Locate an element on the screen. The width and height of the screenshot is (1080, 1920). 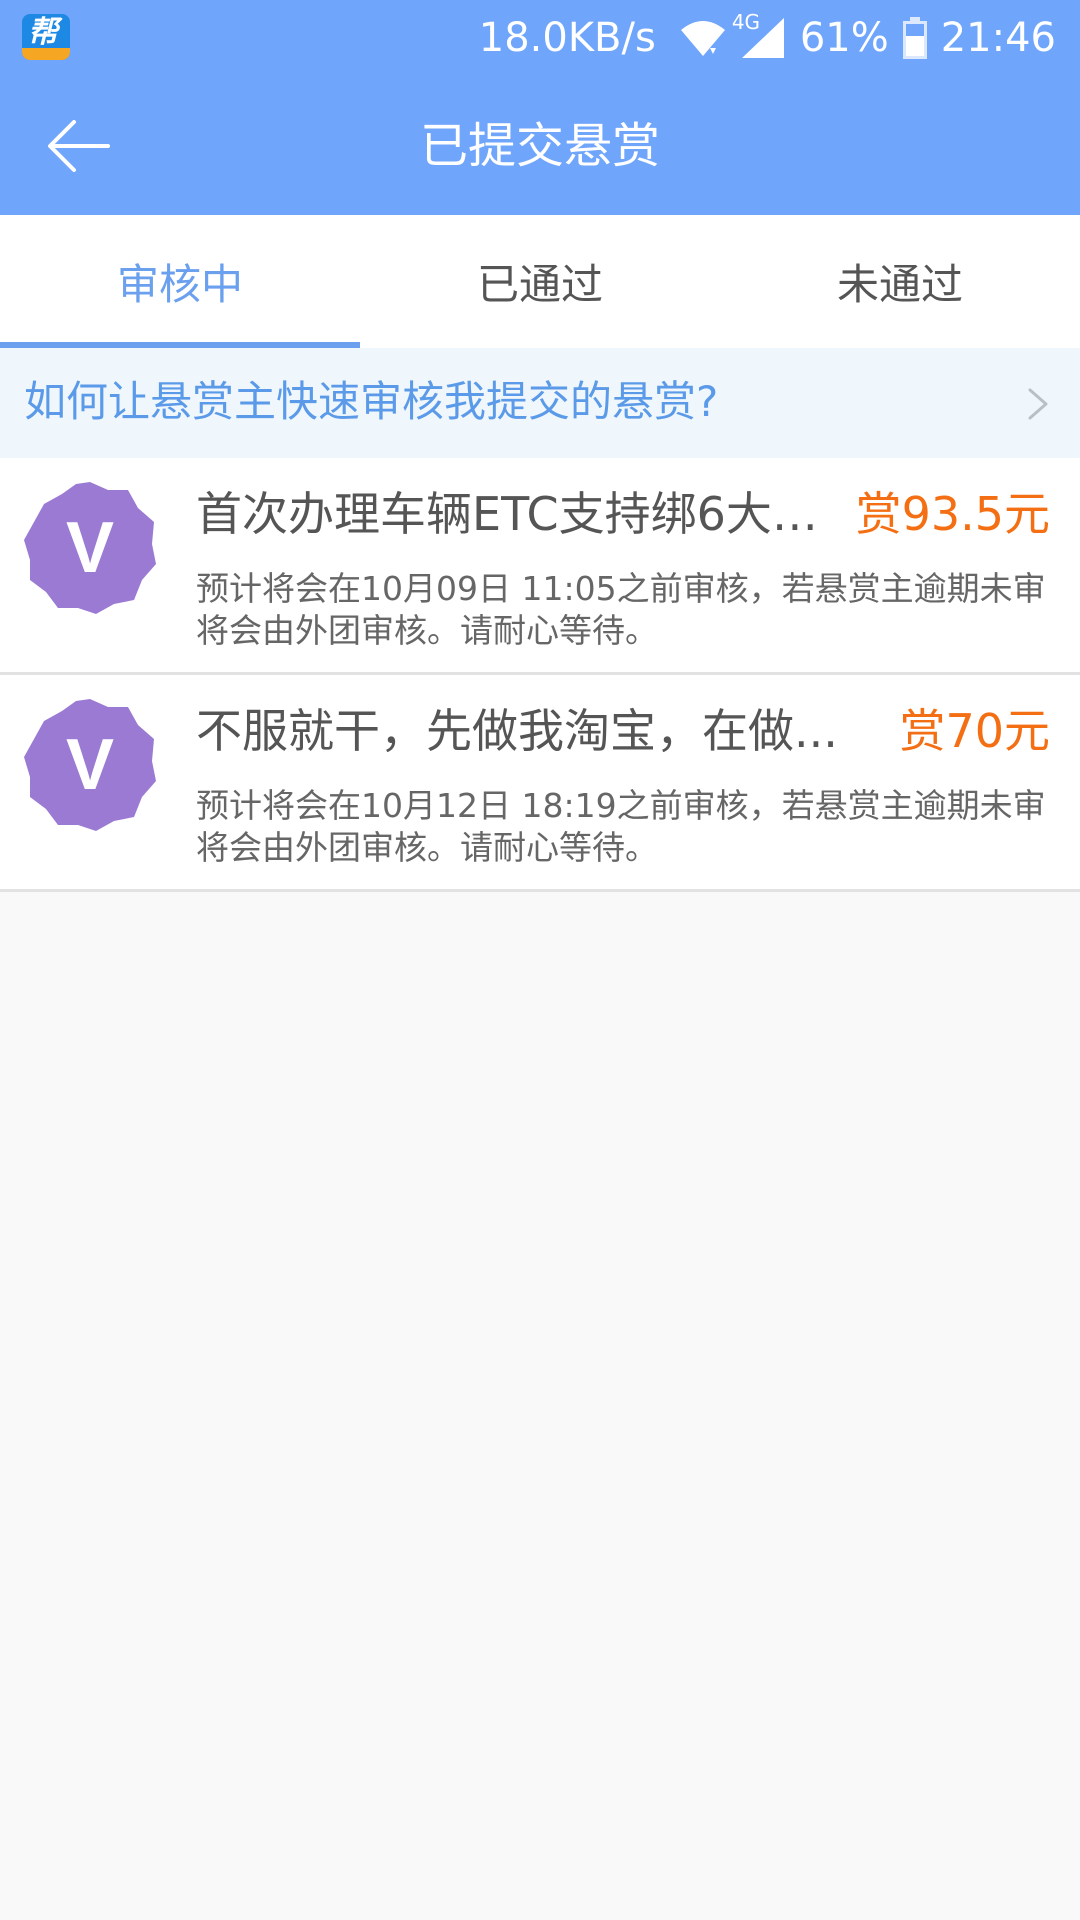
tab-reviewing: 审核中 is located at coordinates (180, 281).